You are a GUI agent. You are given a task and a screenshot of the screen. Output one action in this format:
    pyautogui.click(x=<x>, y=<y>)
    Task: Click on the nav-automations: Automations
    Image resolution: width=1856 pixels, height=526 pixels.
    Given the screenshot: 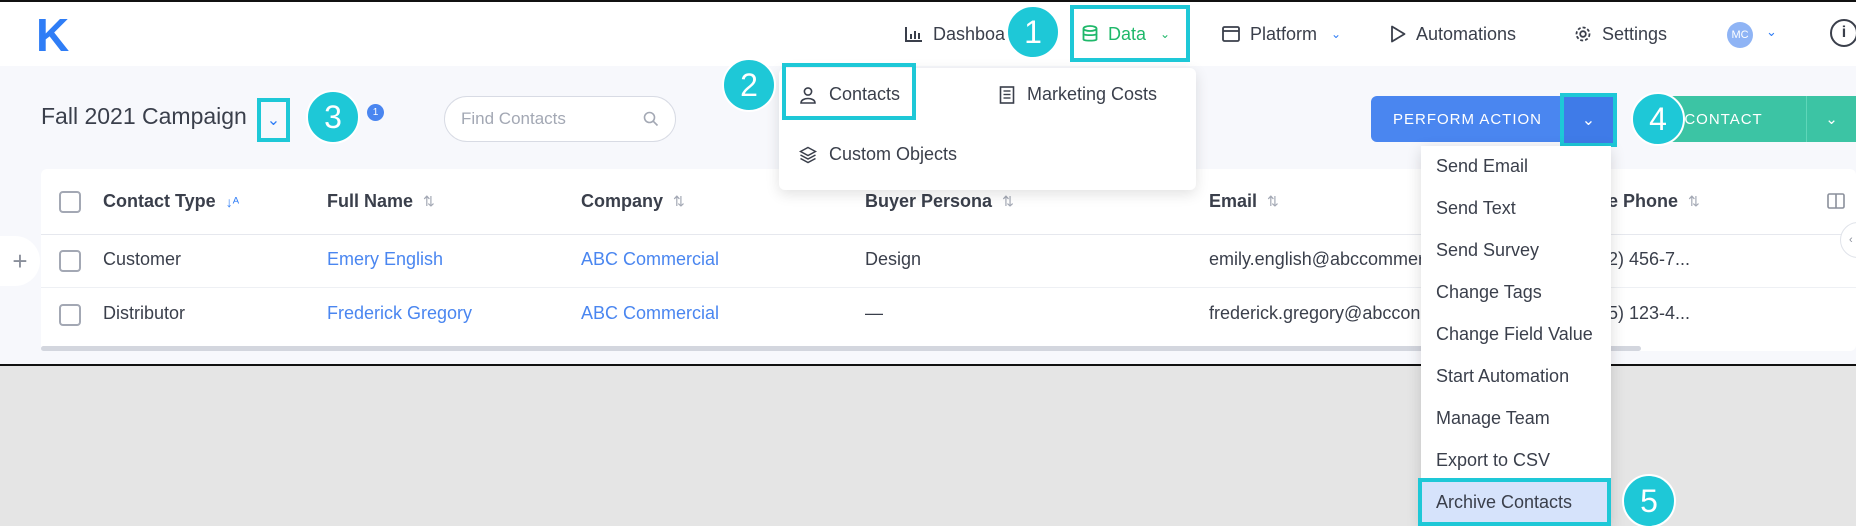 What is the action you would take?
    pyautogui.click(x=1453, y=34)
    